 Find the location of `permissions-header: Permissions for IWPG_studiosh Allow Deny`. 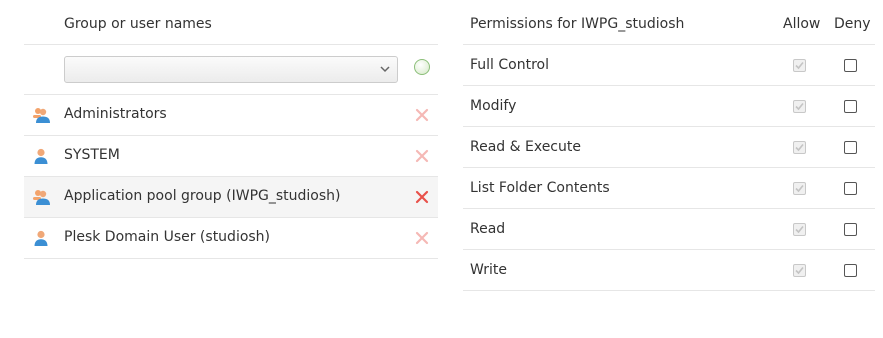

permissions-header: Permissions for IWPG_studiosh Allow Deny is located at coordinates (669, 24).